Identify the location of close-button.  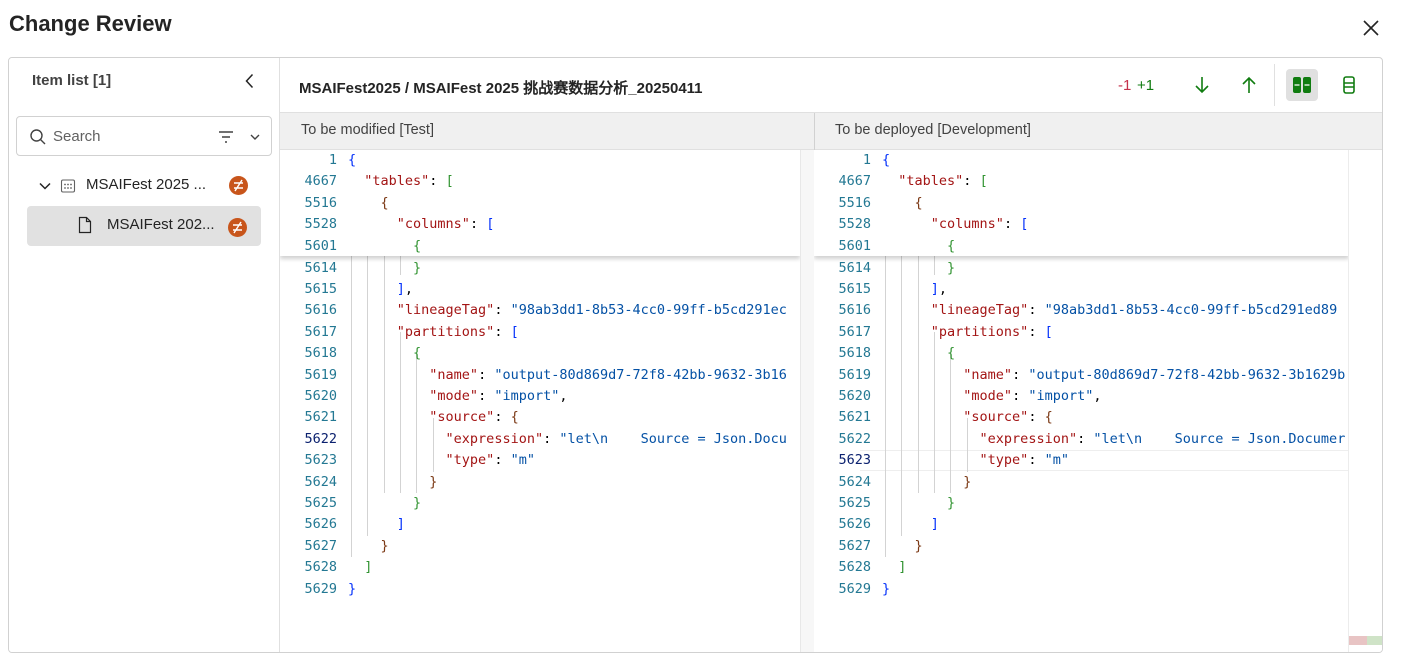
(1371, 28).